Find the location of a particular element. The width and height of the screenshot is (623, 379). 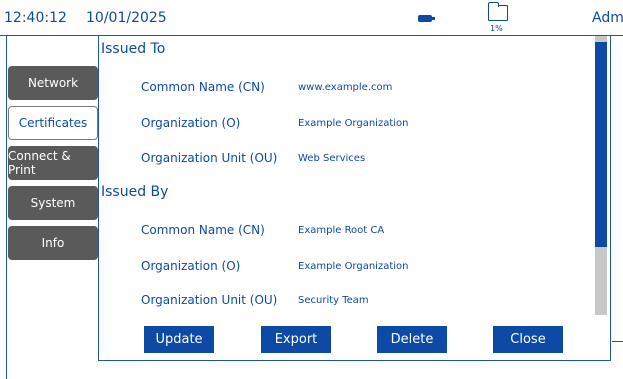

sidebar-item-system: System is located at coordinates (53, 203).